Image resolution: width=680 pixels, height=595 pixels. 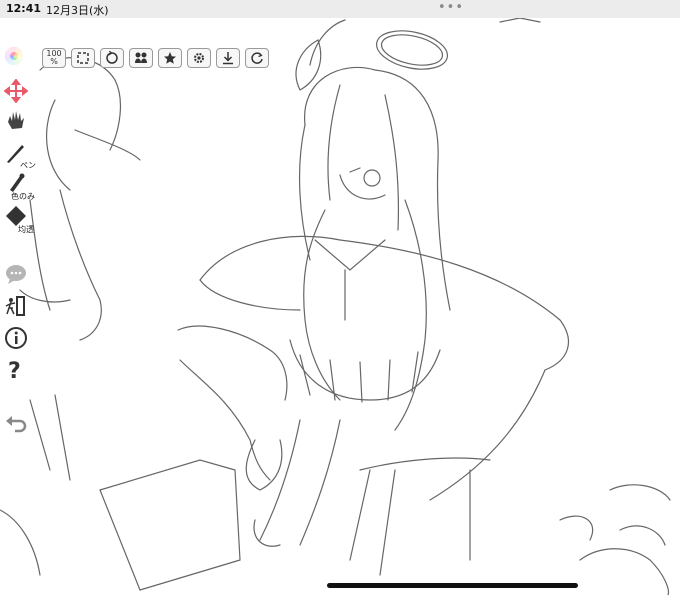 I want to click on undo-button, so click(x=16, y=424).